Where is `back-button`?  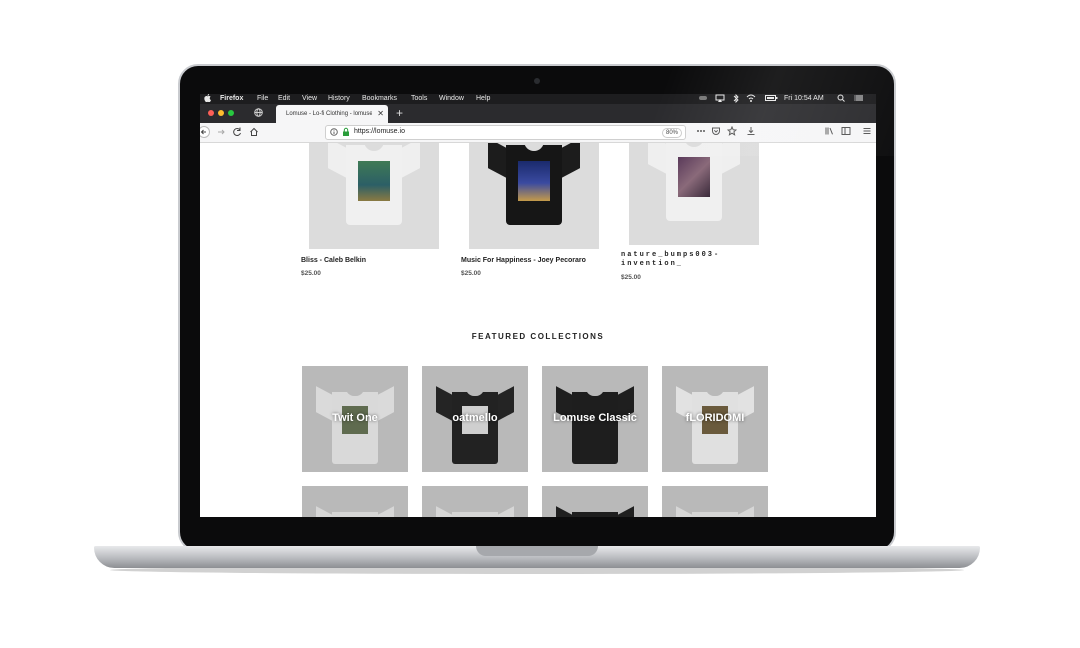 back-button is located at coordinates (205, 134).